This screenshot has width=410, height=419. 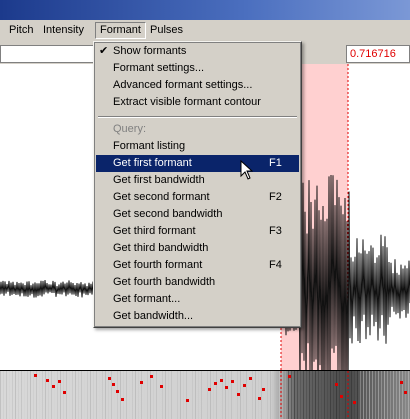 What do you see at coordinates (159, 180) in the screenshot?
I see `menu-item-label: Get first bandwidth` at bounding box center [159, 180].